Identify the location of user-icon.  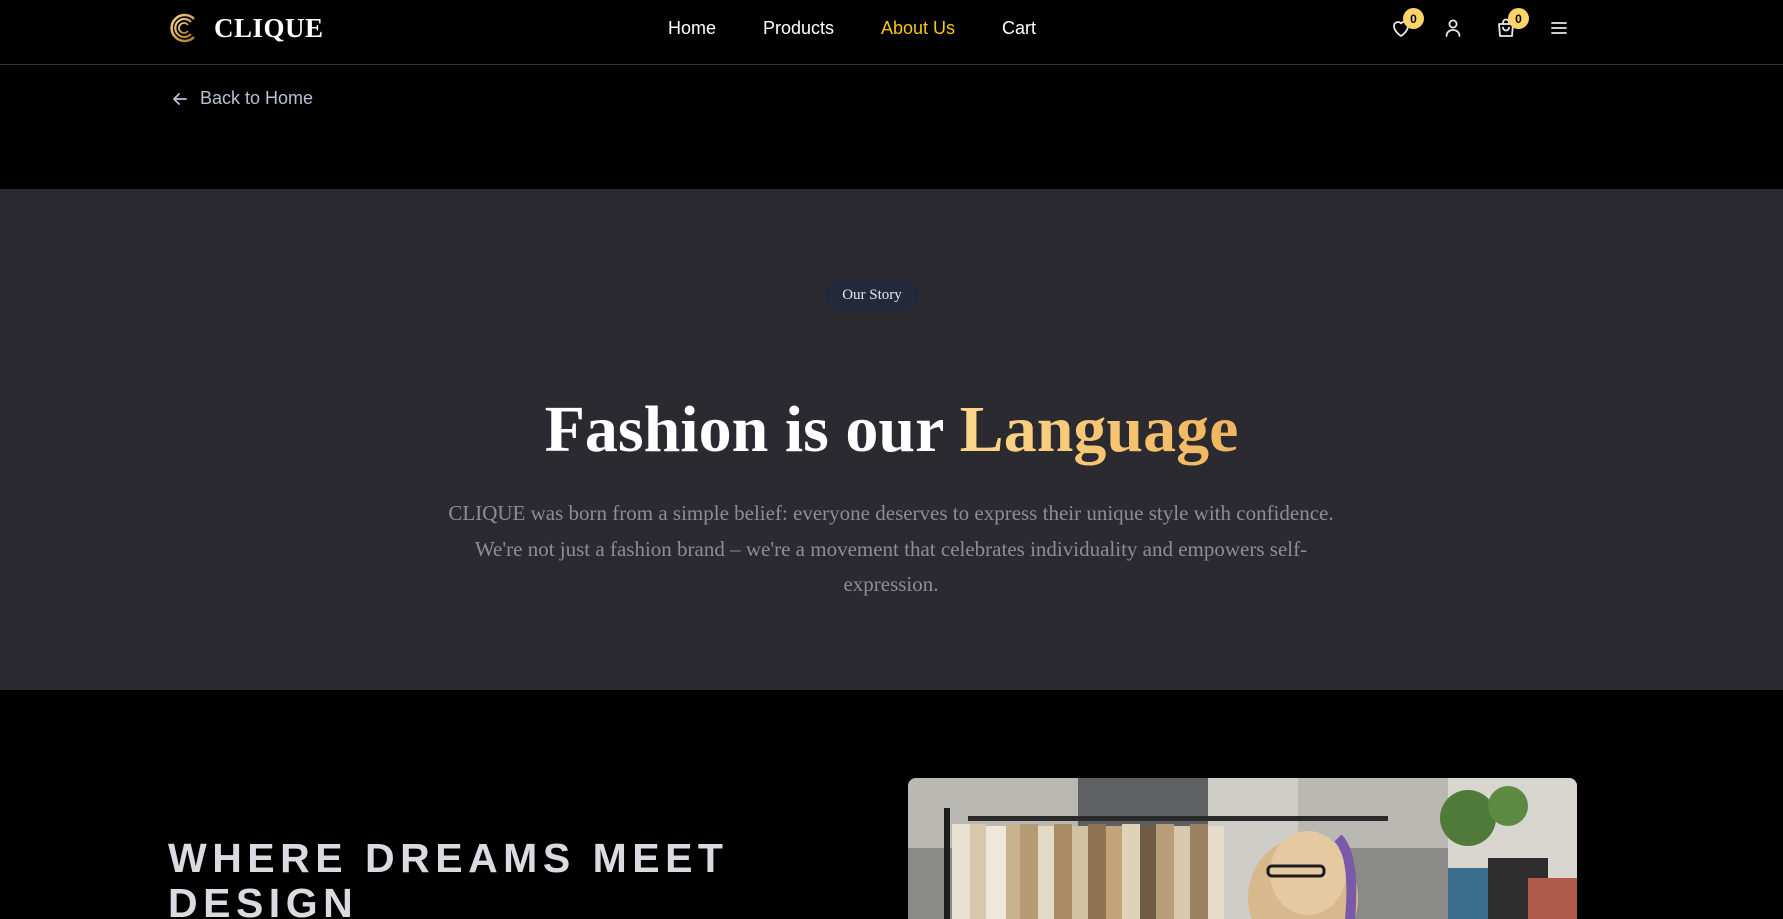
(1453, 28).